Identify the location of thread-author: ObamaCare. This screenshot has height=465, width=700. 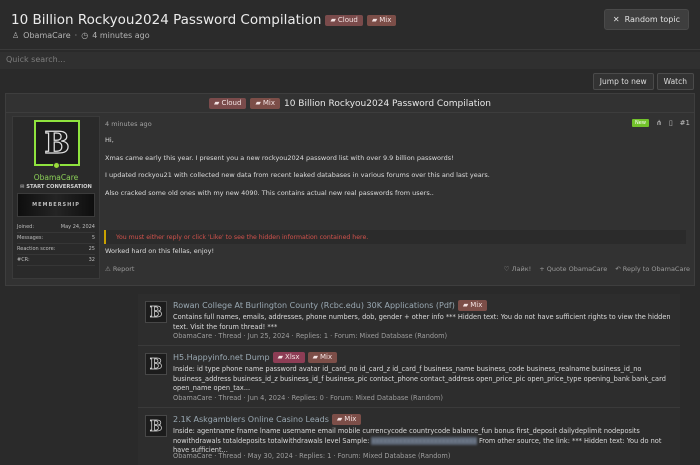
(47, 35).